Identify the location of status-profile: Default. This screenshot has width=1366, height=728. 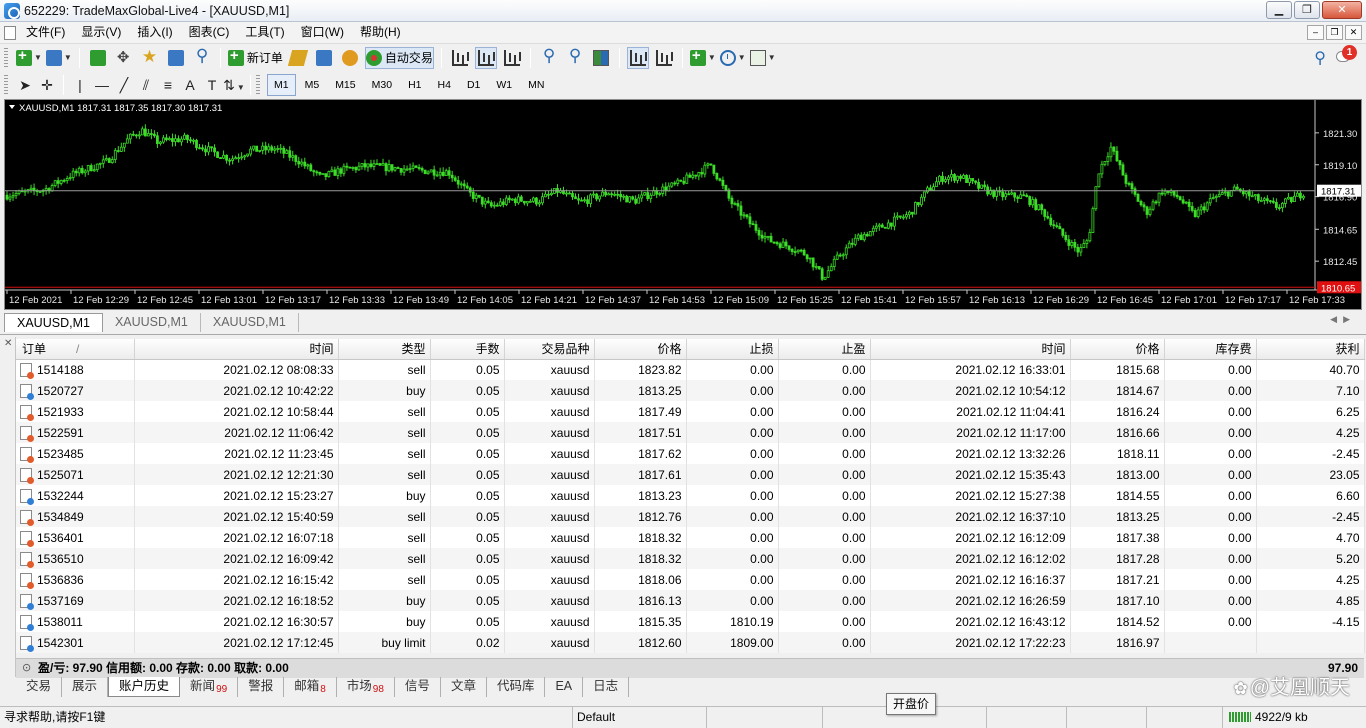
(639, 717).